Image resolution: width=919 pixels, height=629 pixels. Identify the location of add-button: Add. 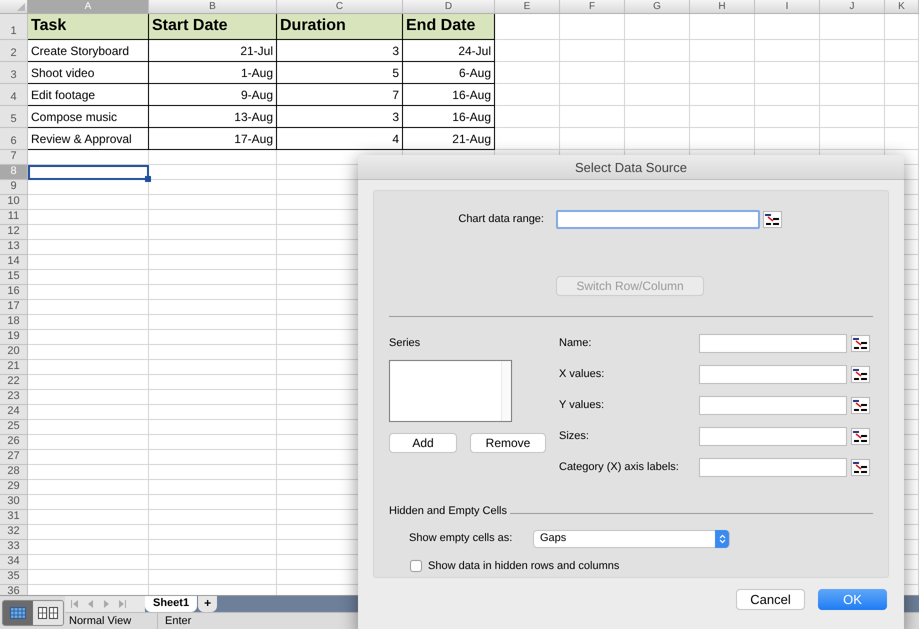
(423, 443).